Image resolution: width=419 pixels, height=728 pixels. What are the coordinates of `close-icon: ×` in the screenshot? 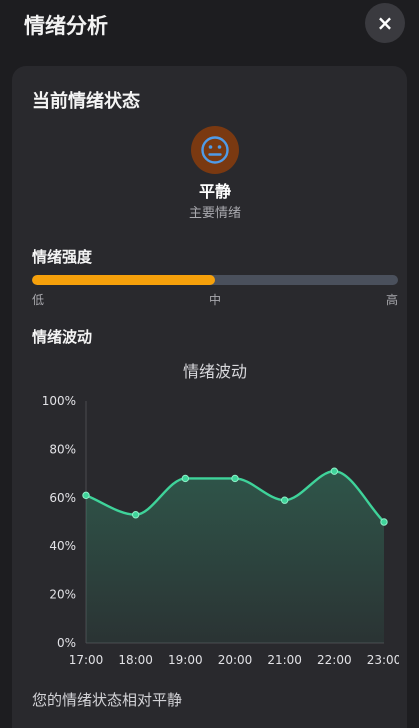 It's located at (385, 23).